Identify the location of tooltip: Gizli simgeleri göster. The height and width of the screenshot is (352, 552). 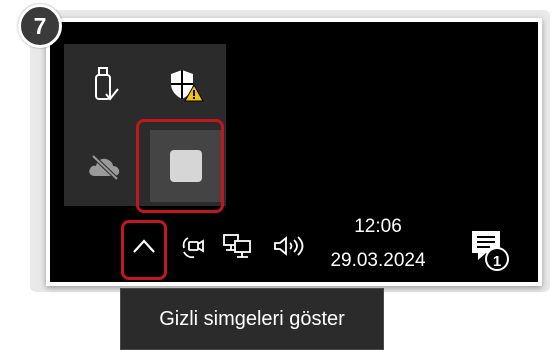
(252, 319).